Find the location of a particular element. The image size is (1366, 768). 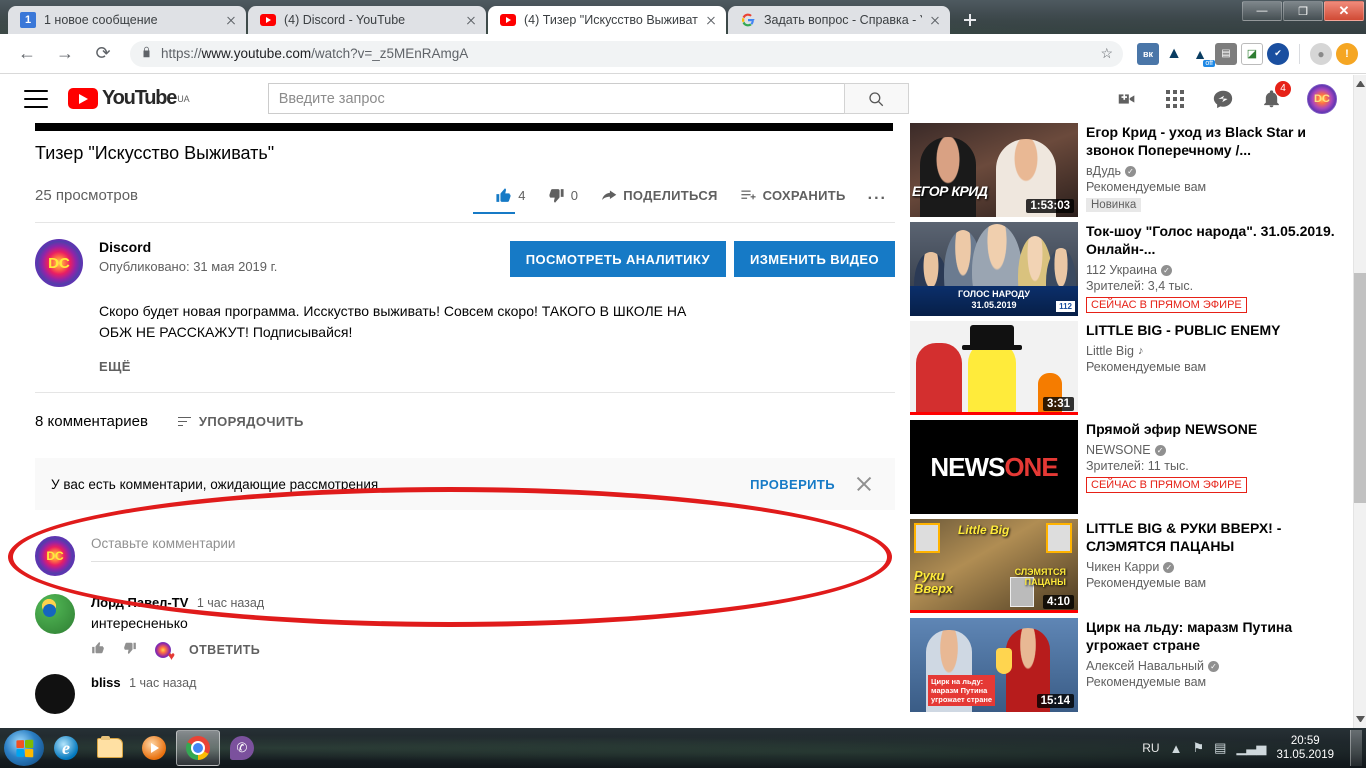

hamburger-menu-icon is located at coordinates (36, 98).